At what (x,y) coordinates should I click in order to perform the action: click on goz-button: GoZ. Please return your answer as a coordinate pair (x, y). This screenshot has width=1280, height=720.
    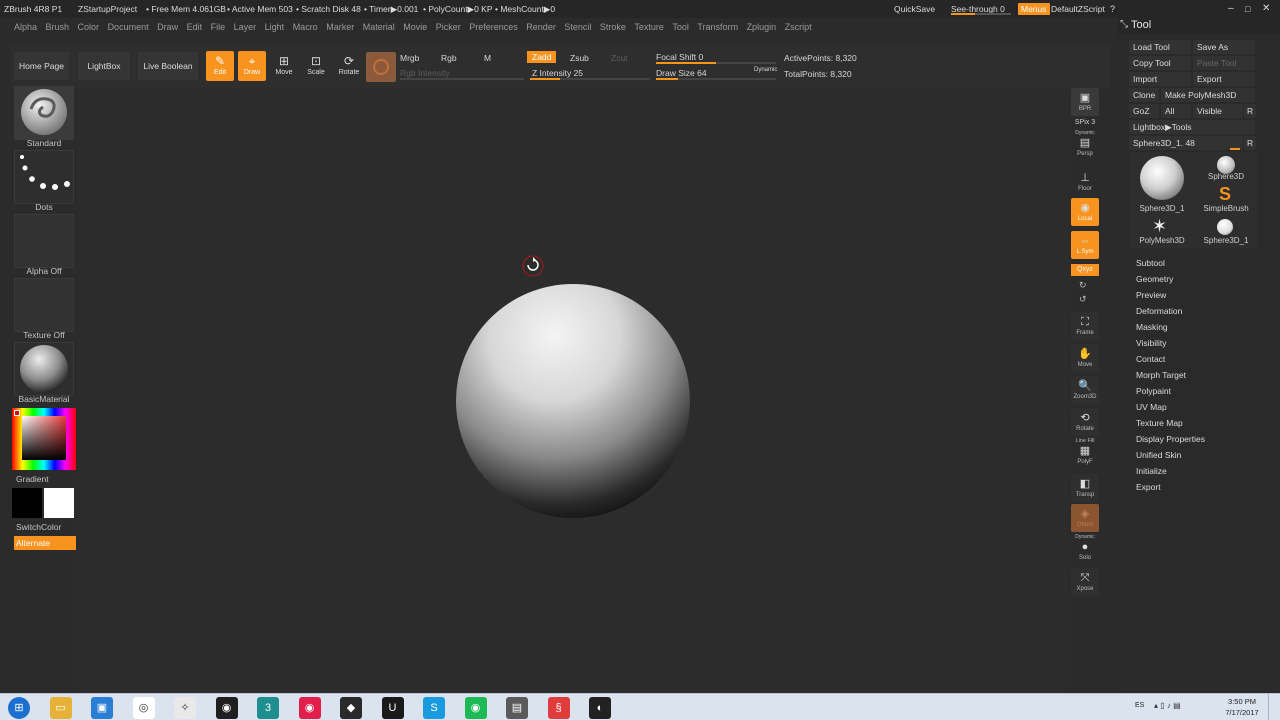
    Looking at the image, I should click on (1144, 111).